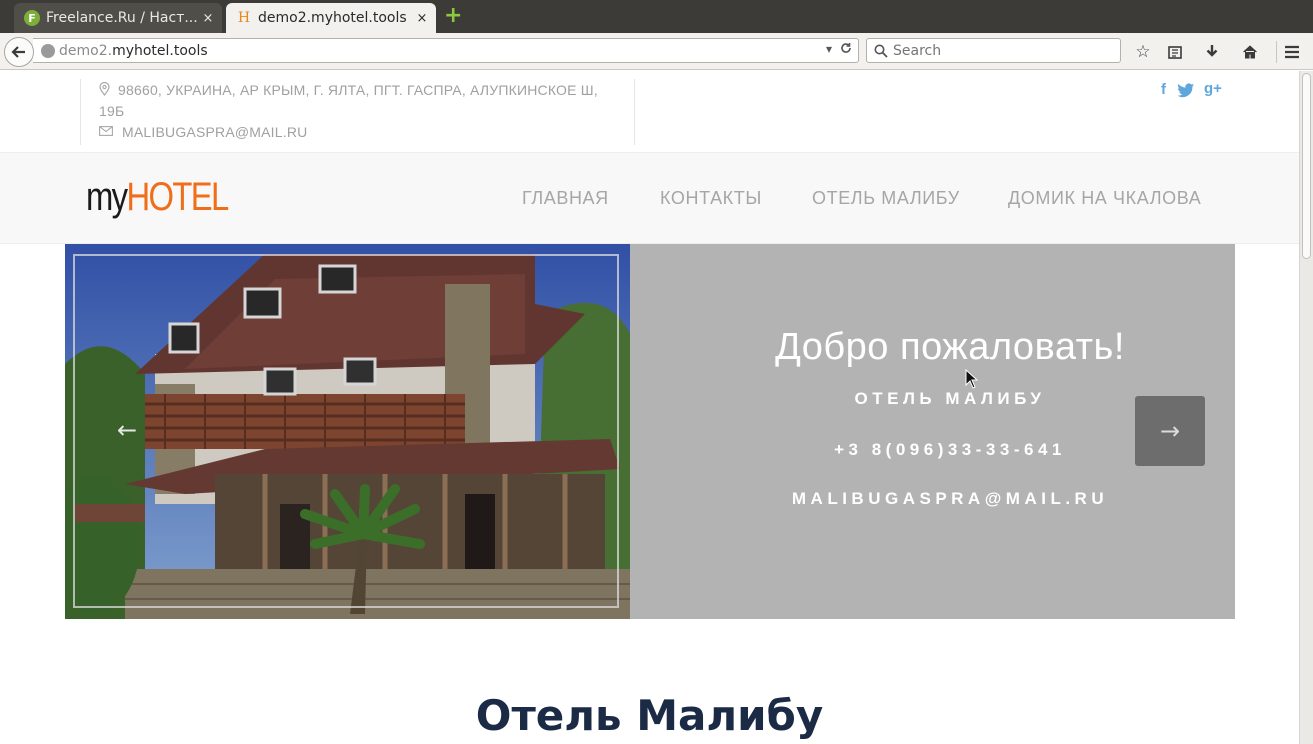  I want to click on toolbar-separator, so click(1276, 52).